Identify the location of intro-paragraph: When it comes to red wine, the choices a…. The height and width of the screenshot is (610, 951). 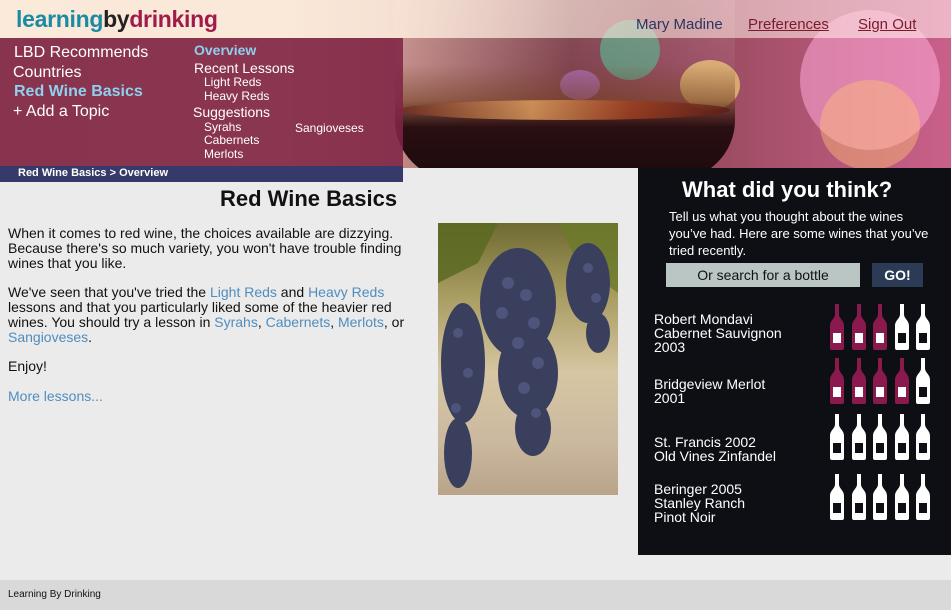
(205, 248).